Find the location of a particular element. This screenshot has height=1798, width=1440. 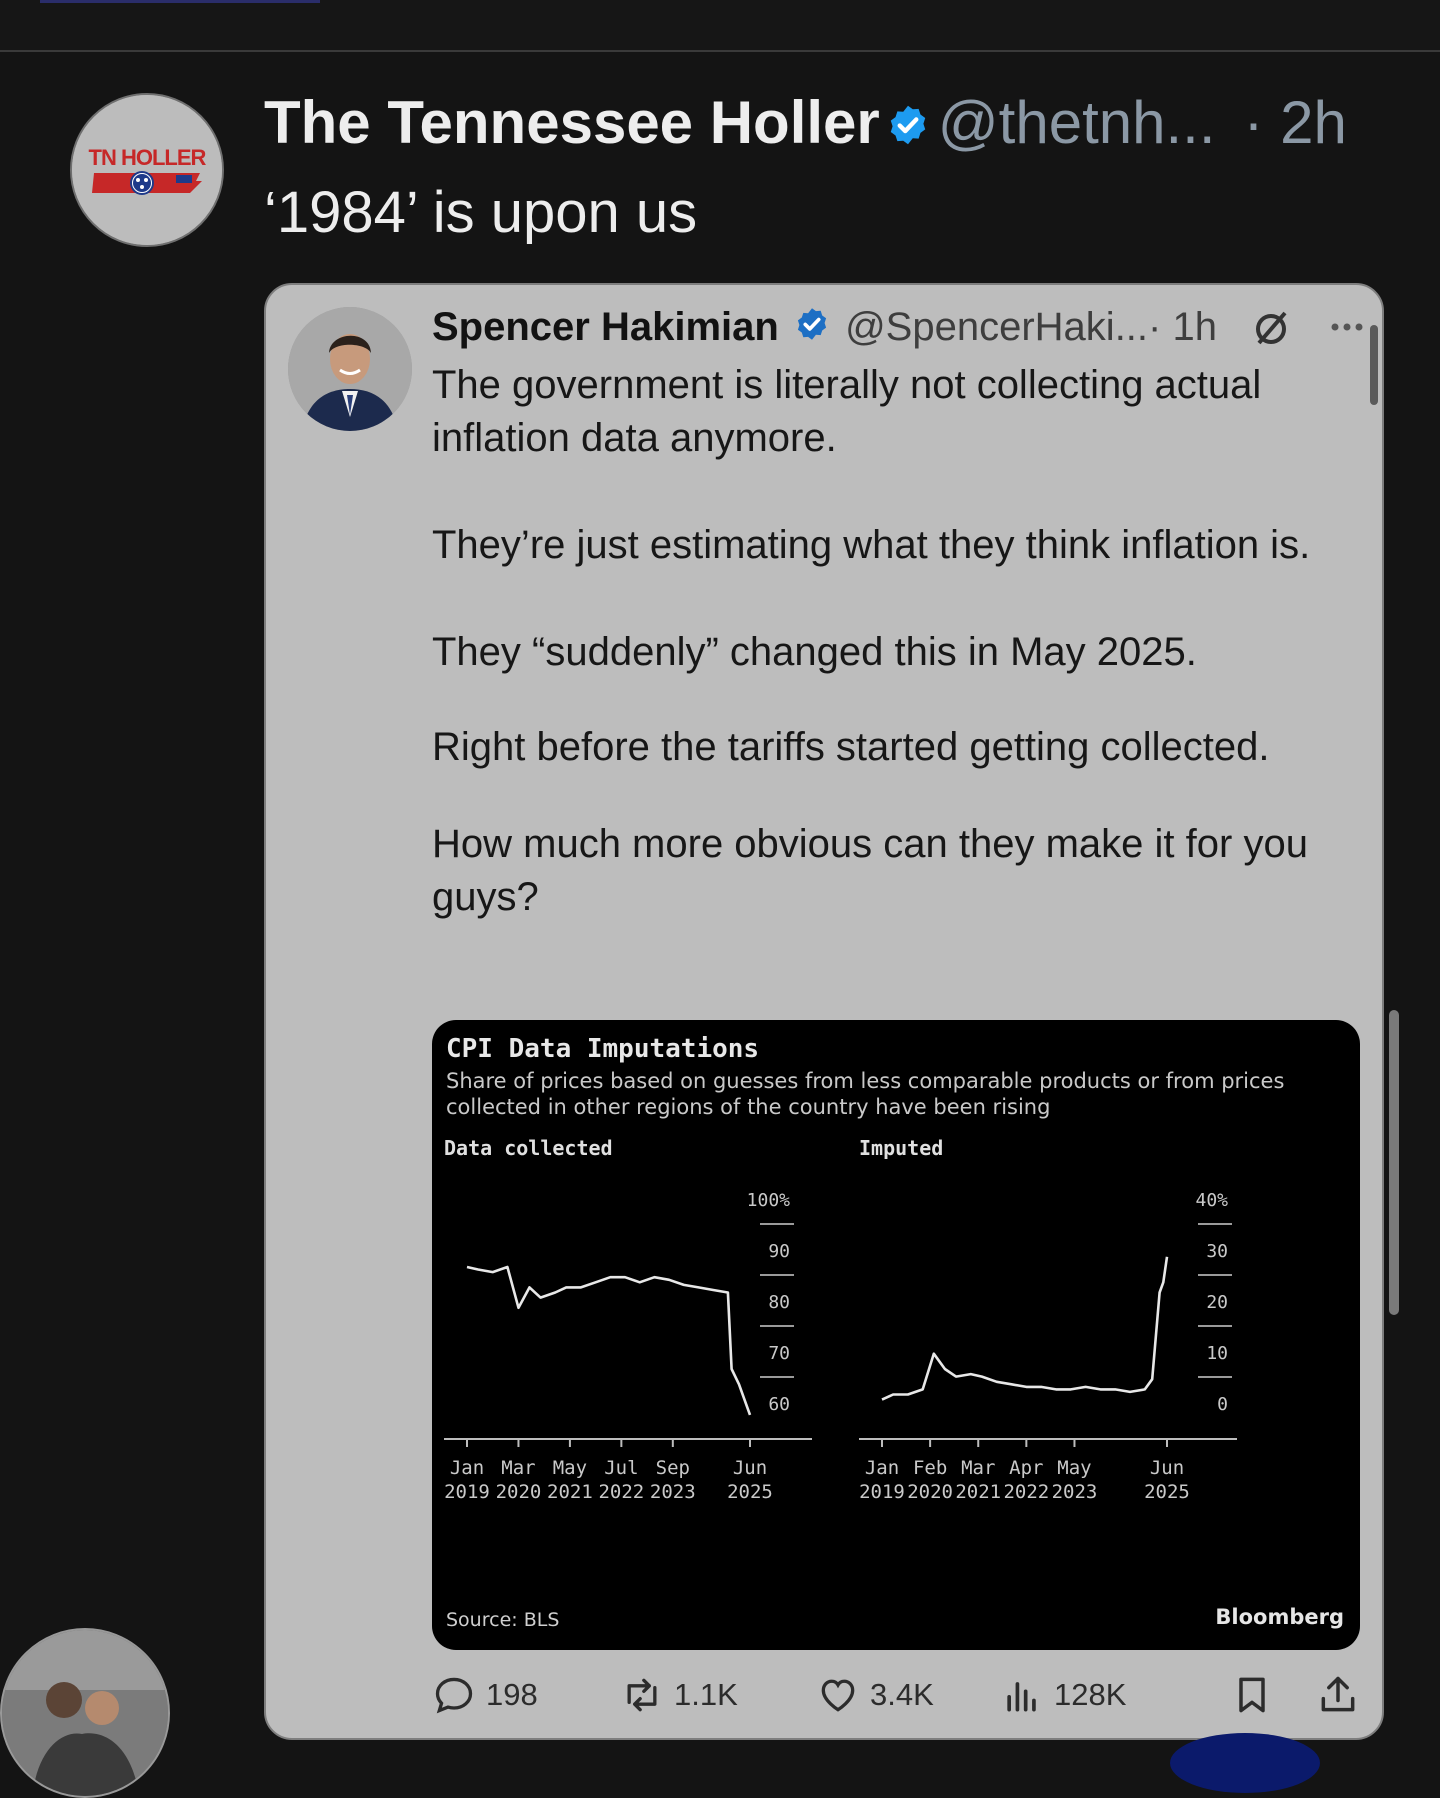

bookmark-button is located at coordinates (1257, 1695).